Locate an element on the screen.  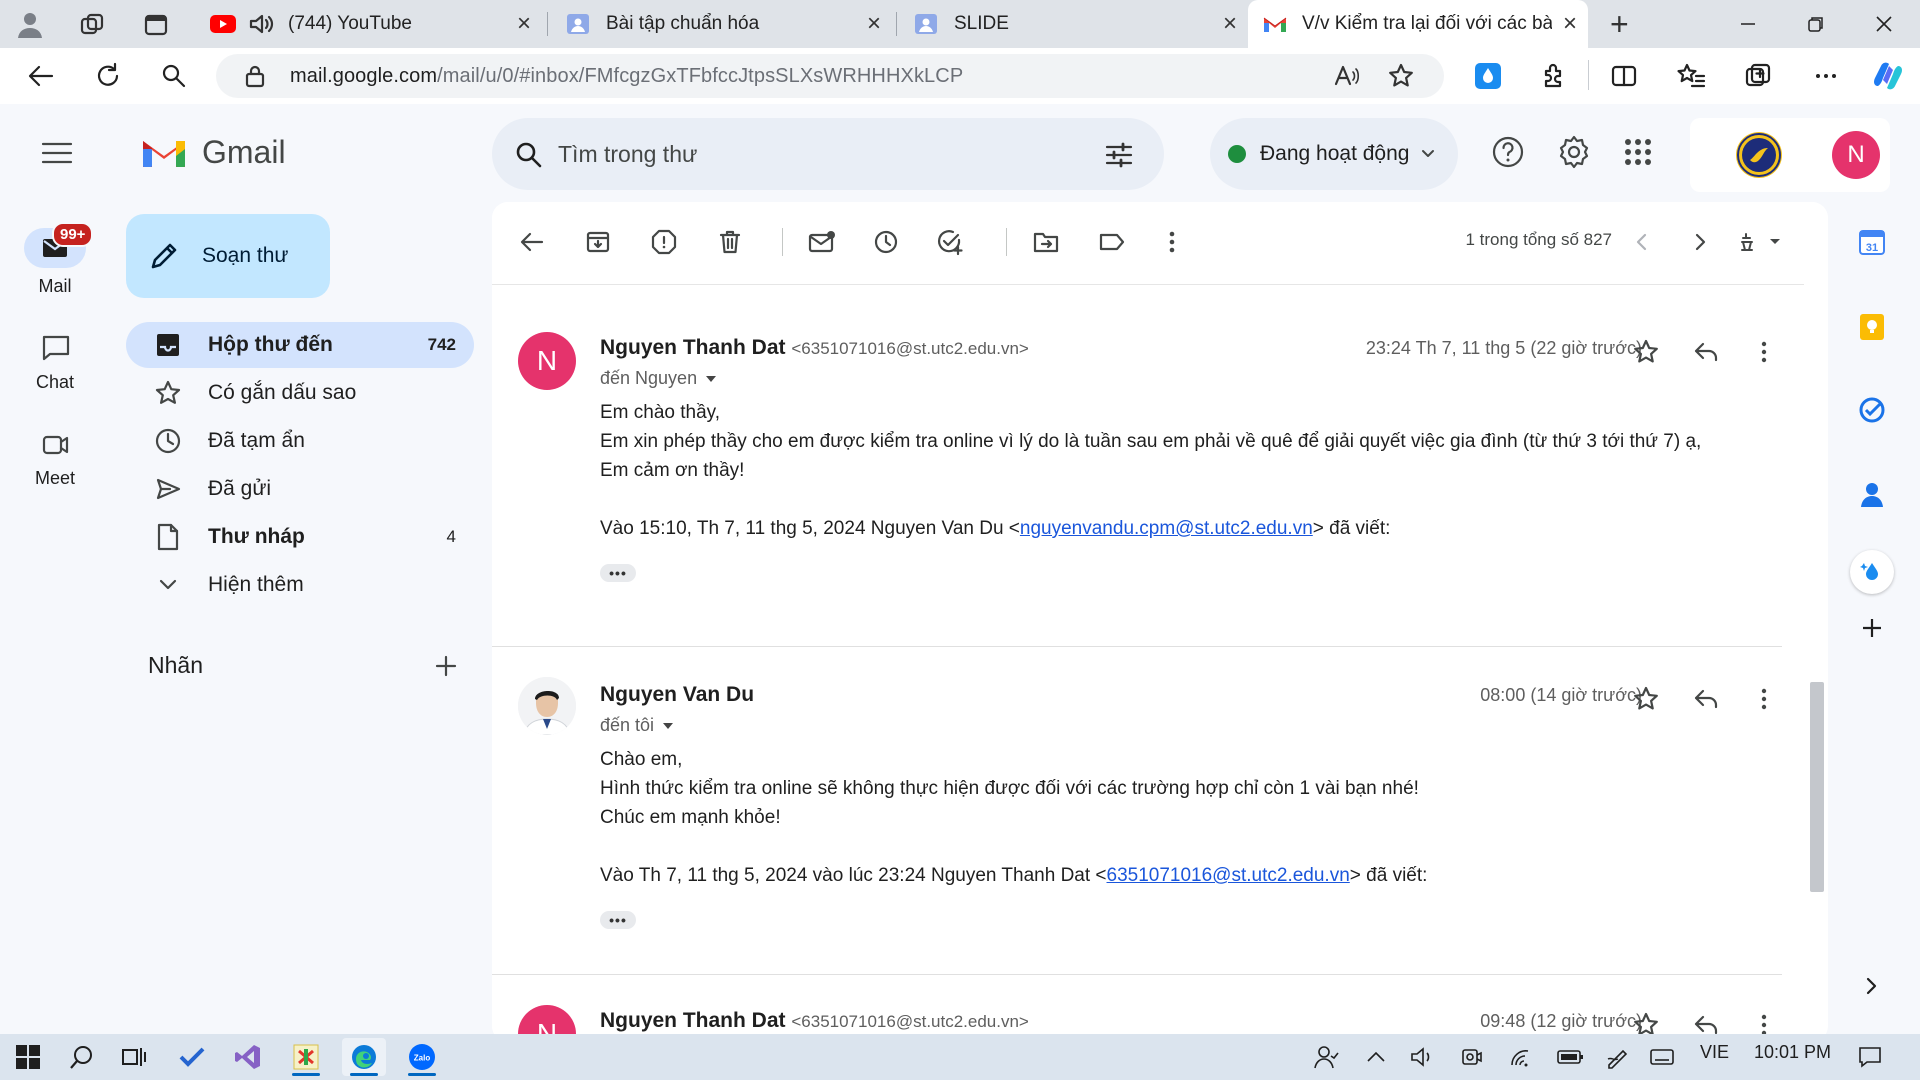
back-icon is located at coordinates (41, 76).